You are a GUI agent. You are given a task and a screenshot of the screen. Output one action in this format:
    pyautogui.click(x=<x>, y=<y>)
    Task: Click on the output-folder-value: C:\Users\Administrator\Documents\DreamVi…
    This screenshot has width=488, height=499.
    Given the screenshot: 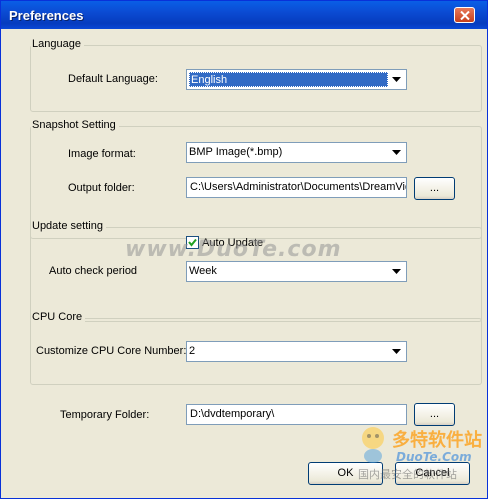 What is the action you would take?
    pyautogui.click(x=298, y=187)
    